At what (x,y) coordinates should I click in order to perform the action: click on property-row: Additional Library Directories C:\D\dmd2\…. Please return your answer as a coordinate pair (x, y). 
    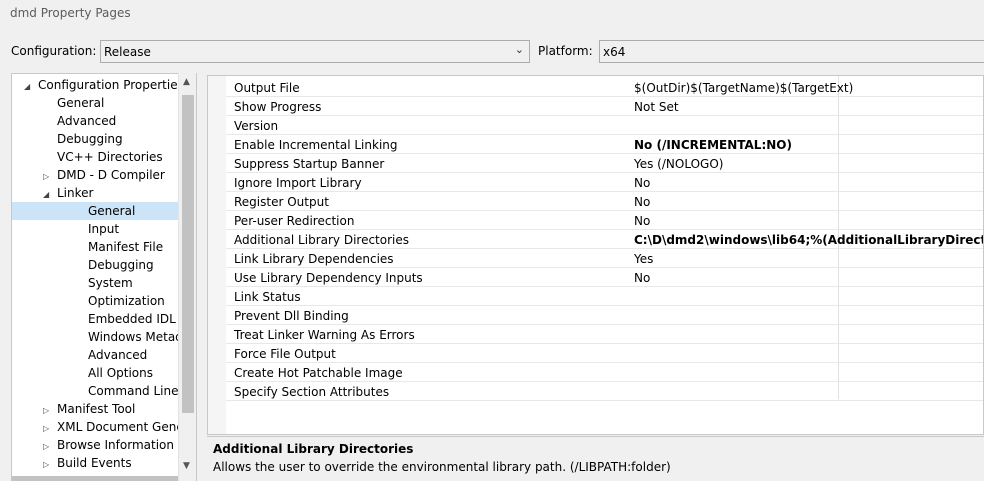
    Looking at the image, I should click on (604, 239).